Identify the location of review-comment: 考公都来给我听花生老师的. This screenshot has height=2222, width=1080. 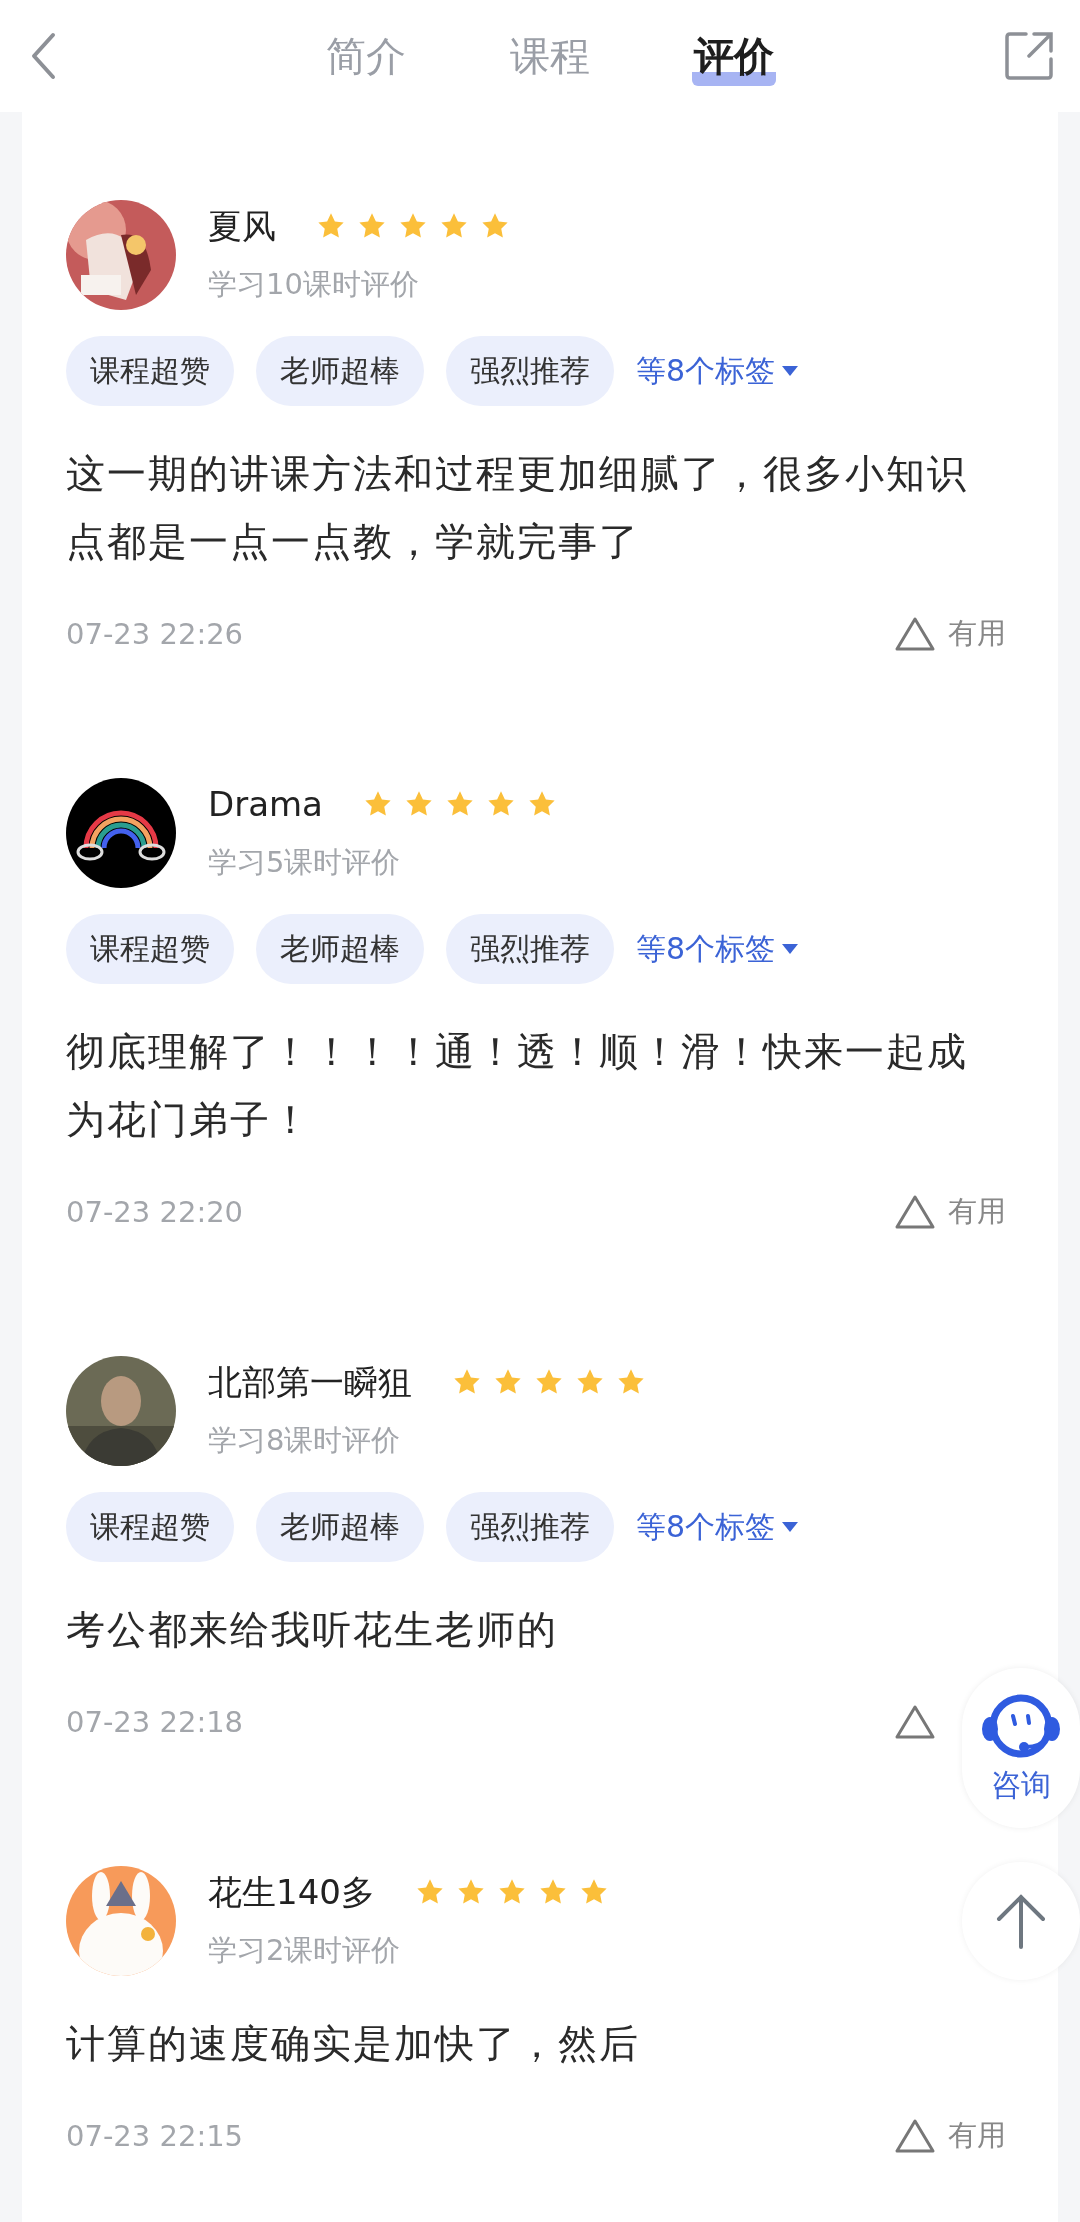
(312, 1630).